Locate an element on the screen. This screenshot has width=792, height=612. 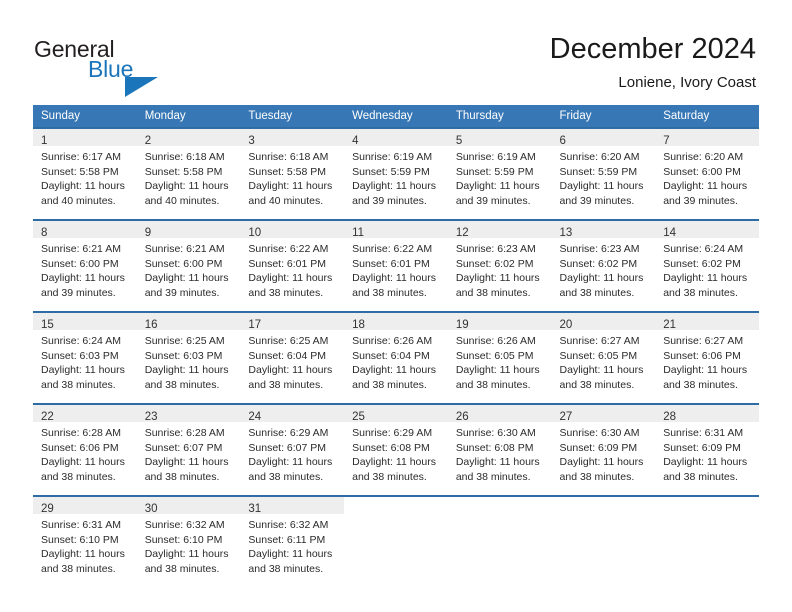
daylight-duration-line2: and 40 minutes. is located at coordinates (78, 200).